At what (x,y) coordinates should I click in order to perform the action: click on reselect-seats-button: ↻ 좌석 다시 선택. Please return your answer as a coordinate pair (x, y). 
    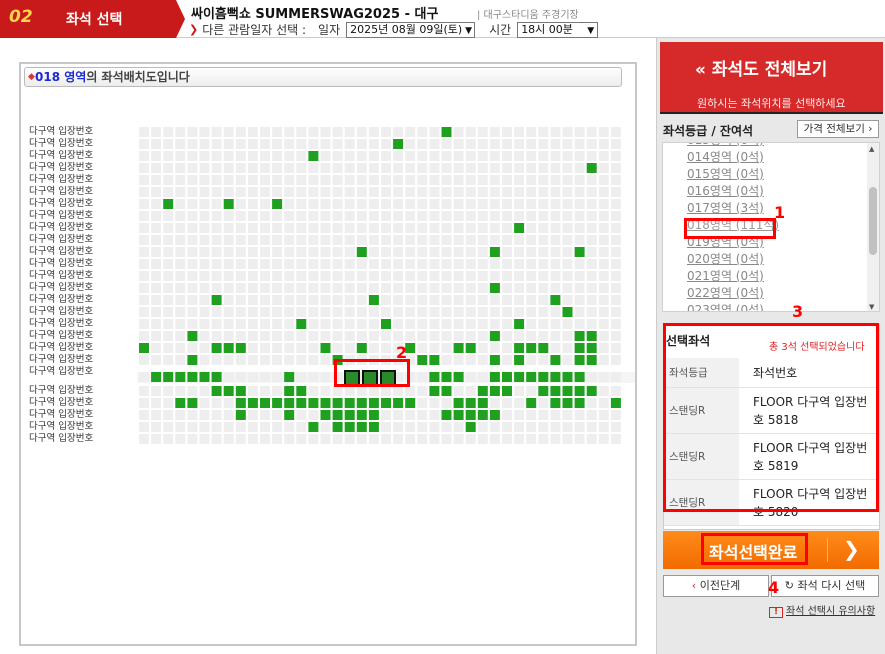
    Looking at the image, I should click on (825, 586).